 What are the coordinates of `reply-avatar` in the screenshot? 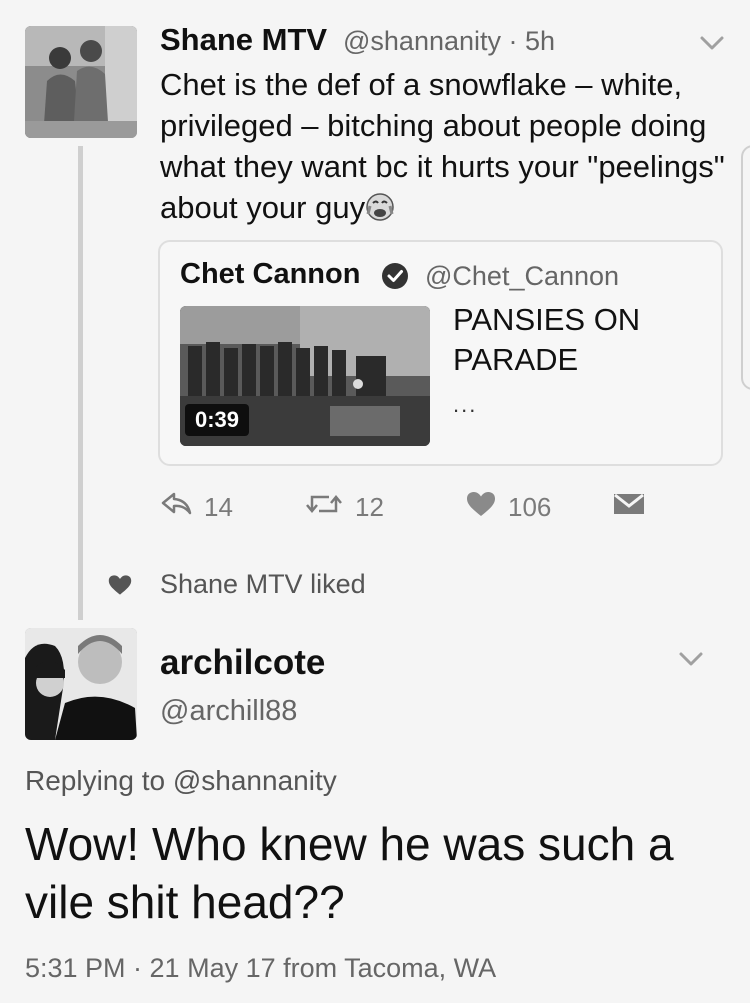 It's located at (81, 684).